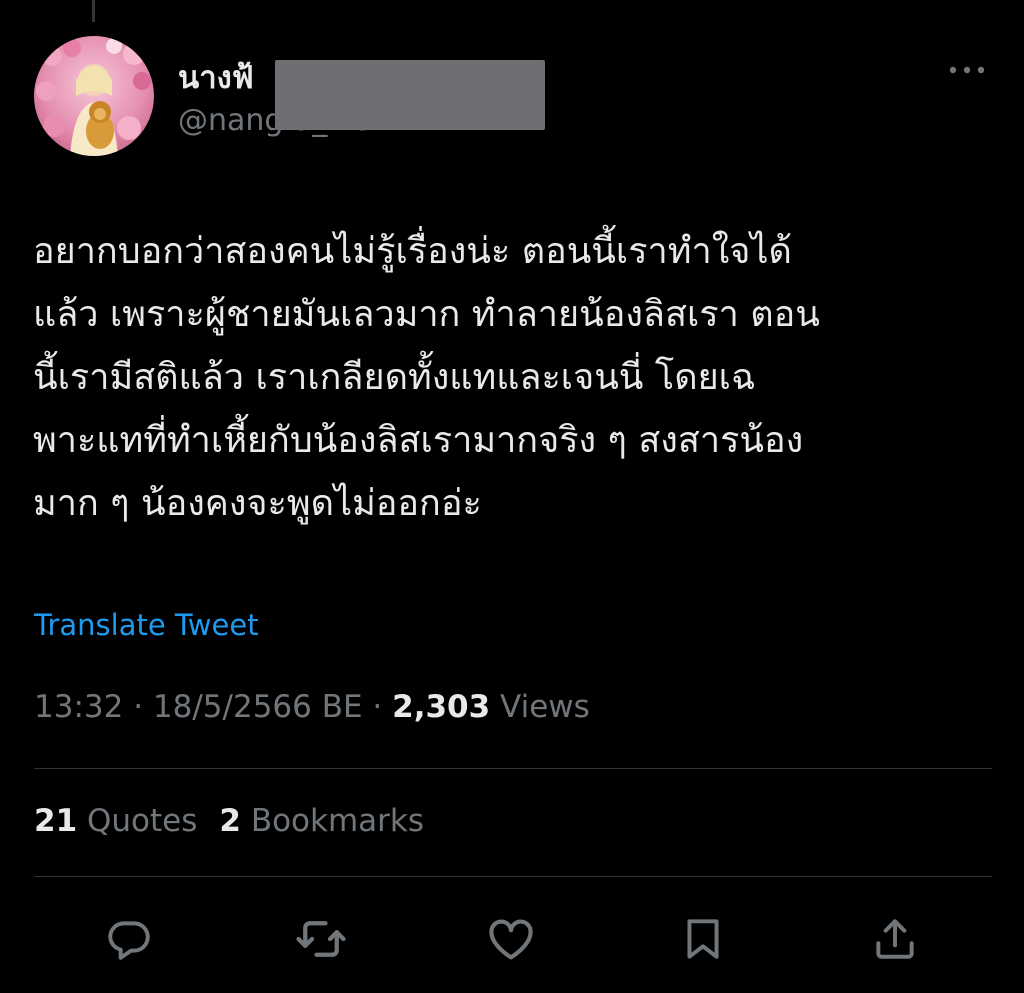 The width and height of the screenshot is (1024, 993). What do you see at coordinates (146, 625) in the screenshot?
I see `translate-tweet-link: Translate Tweet` at bounding box center [146, 625].